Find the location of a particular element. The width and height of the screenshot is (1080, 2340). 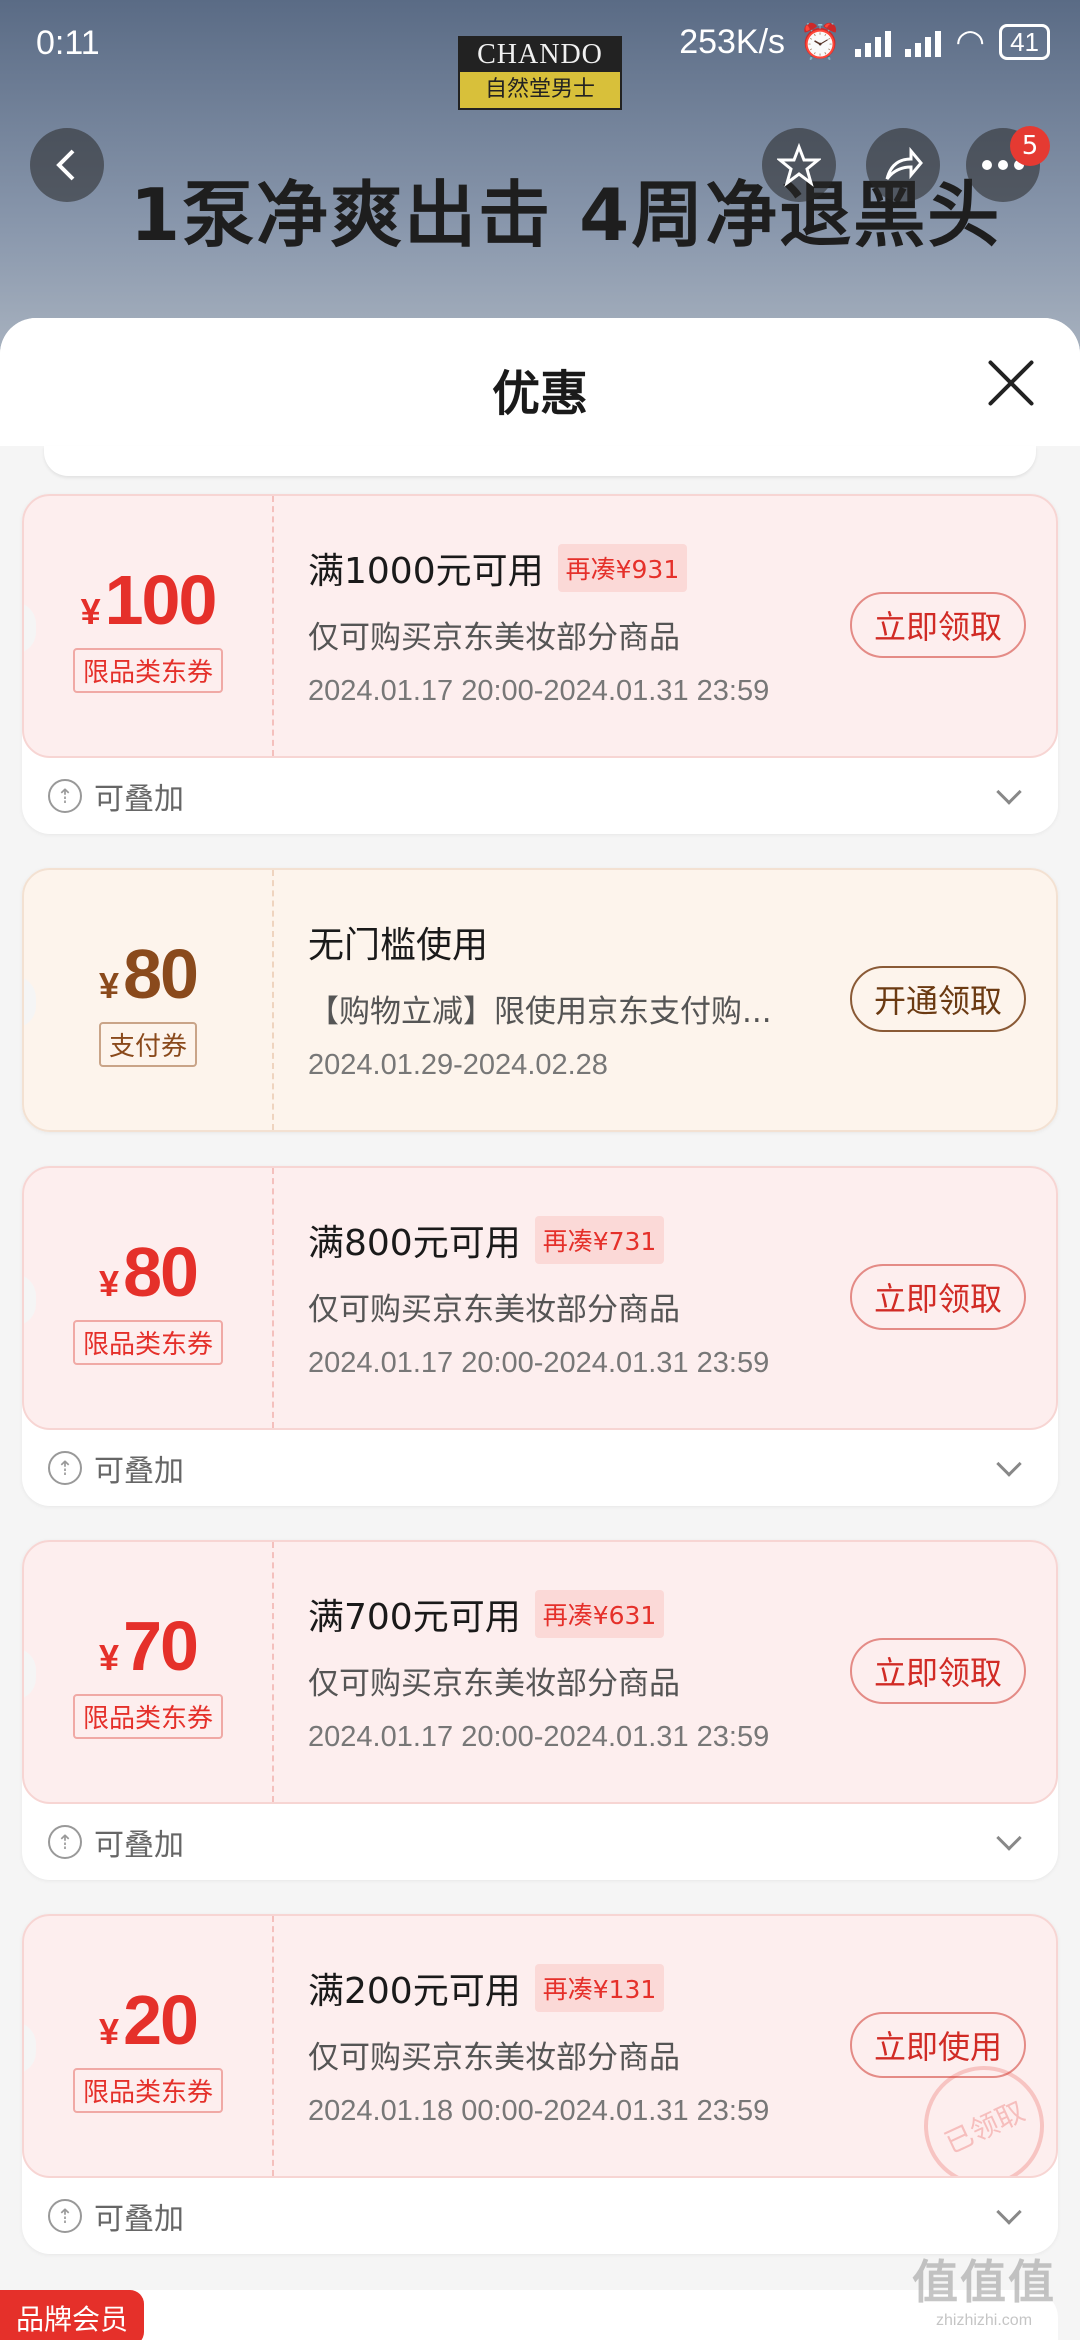

coupon-condition-row: 无门槛使用 is located at coordinates (682, 942).